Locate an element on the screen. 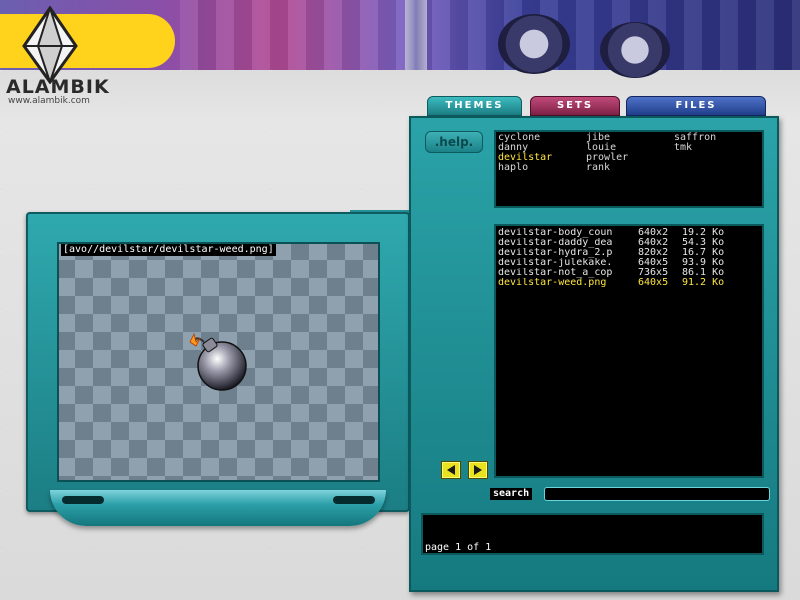 This screenshot has height=600, width=800. theme-item-rank: rank is located at coordinates (598, 168).